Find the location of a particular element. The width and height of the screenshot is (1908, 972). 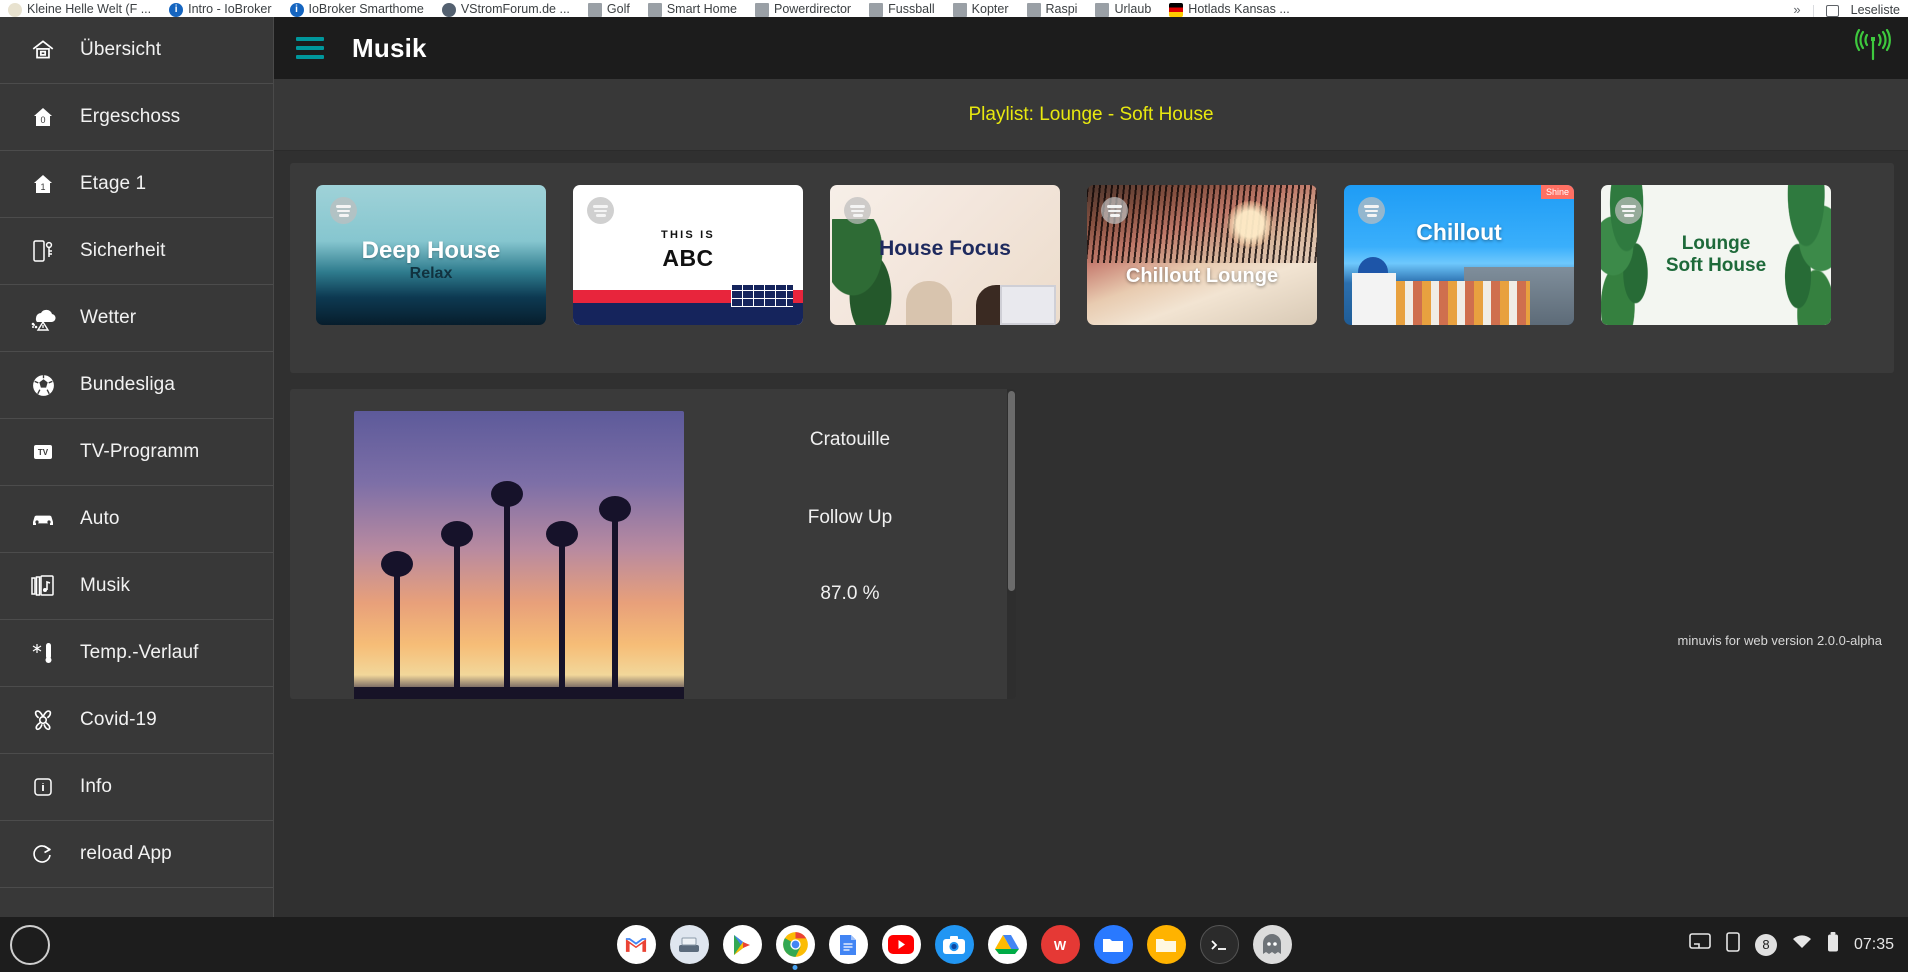

battery-icon is located at coordinates (1833, 944).